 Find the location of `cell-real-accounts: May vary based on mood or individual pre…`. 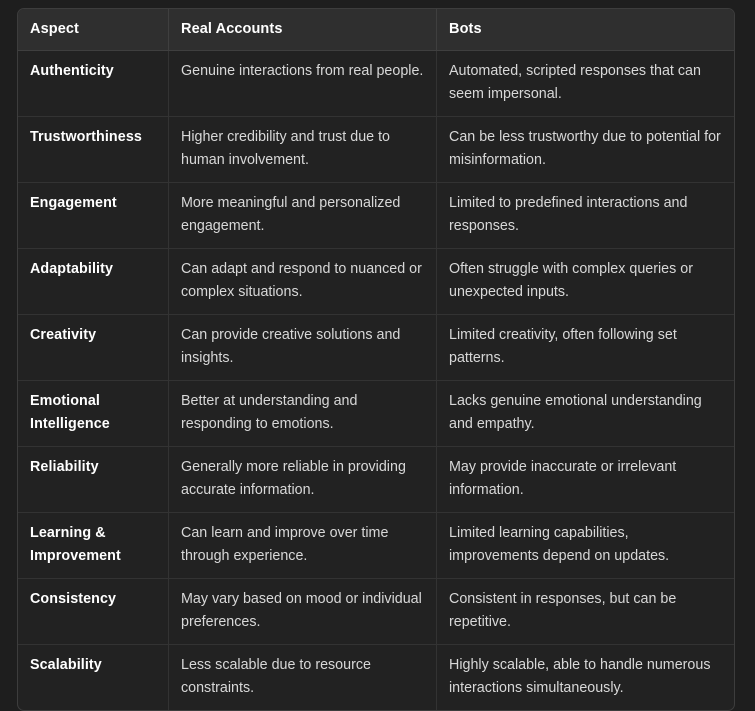

cell-real-accounts: May vary based on mood or individual pre… is located at coordinates (303, 612).